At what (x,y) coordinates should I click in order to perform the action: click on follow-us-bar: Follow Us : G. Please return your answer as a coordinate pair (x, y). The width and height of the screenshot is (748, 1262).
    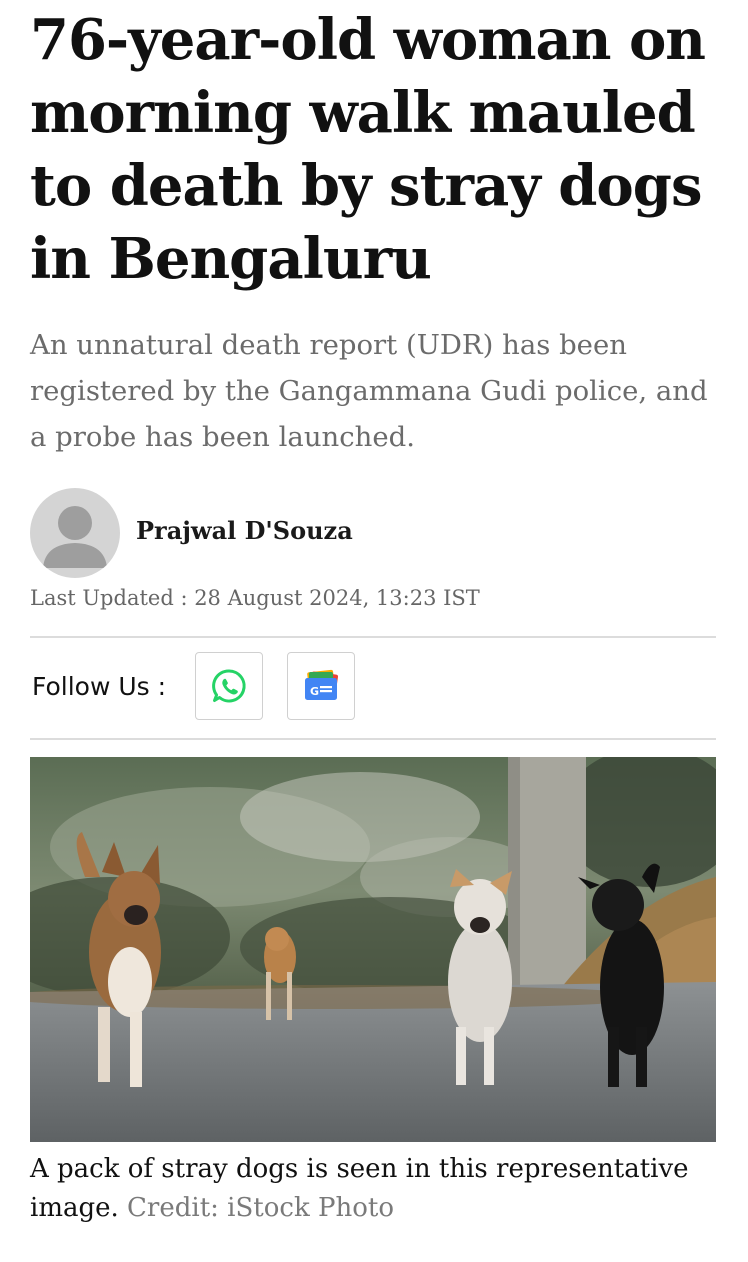
    Looking at the image, I should click on (373, 688).